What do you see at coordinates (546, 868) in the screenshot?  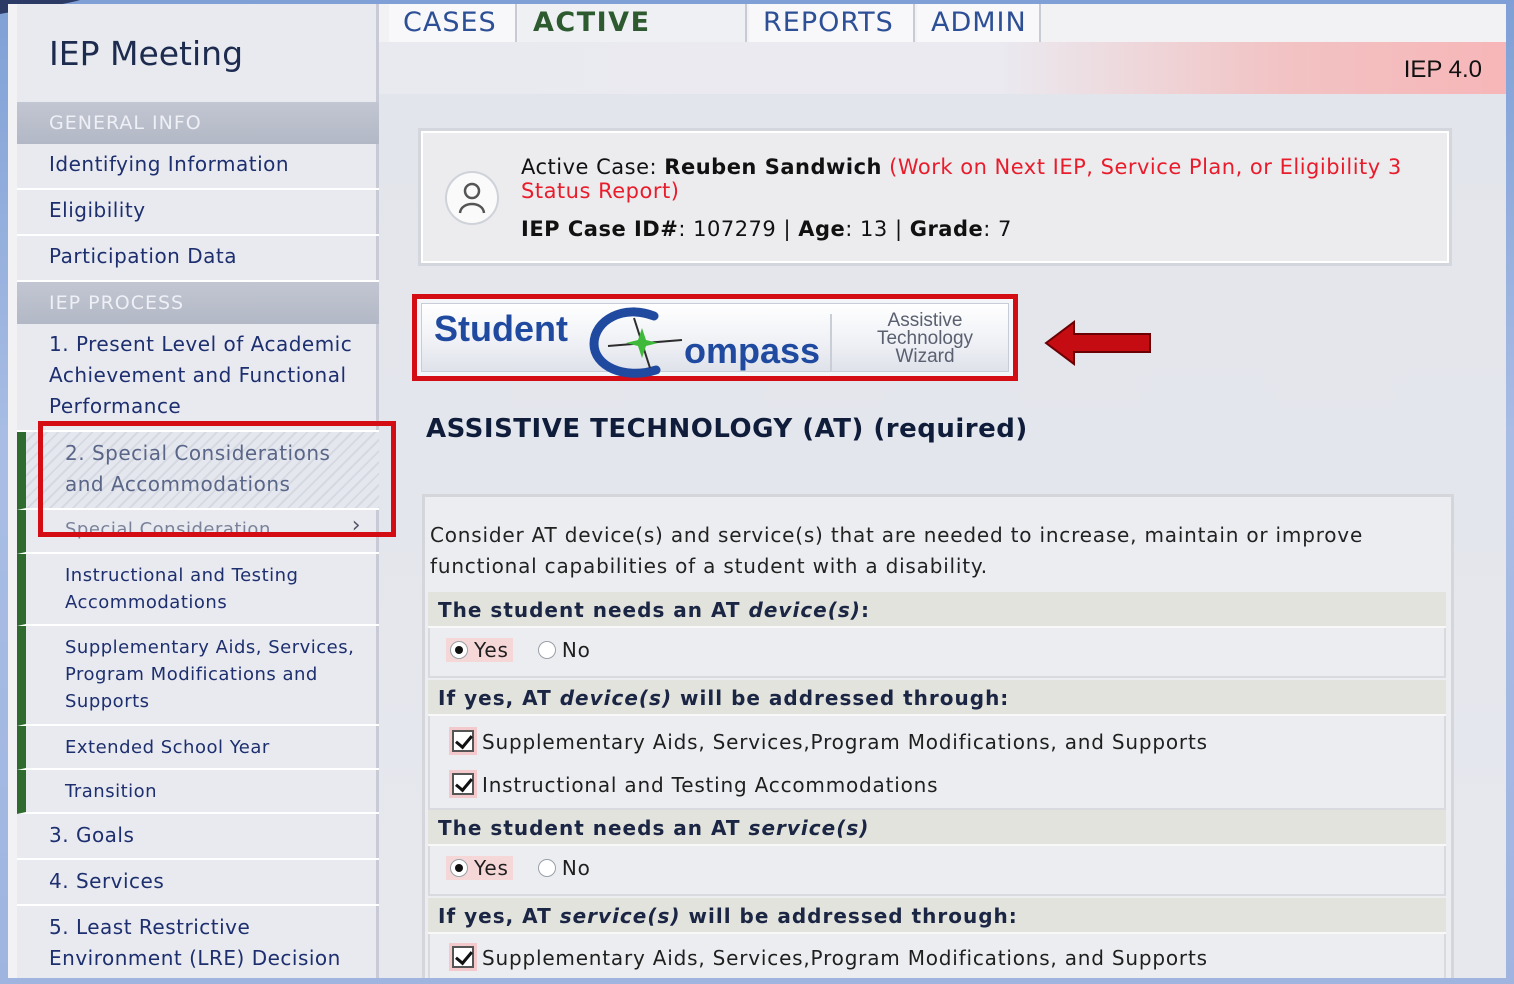 I see `at-service-no-radio` at bounding box center [546, 868].